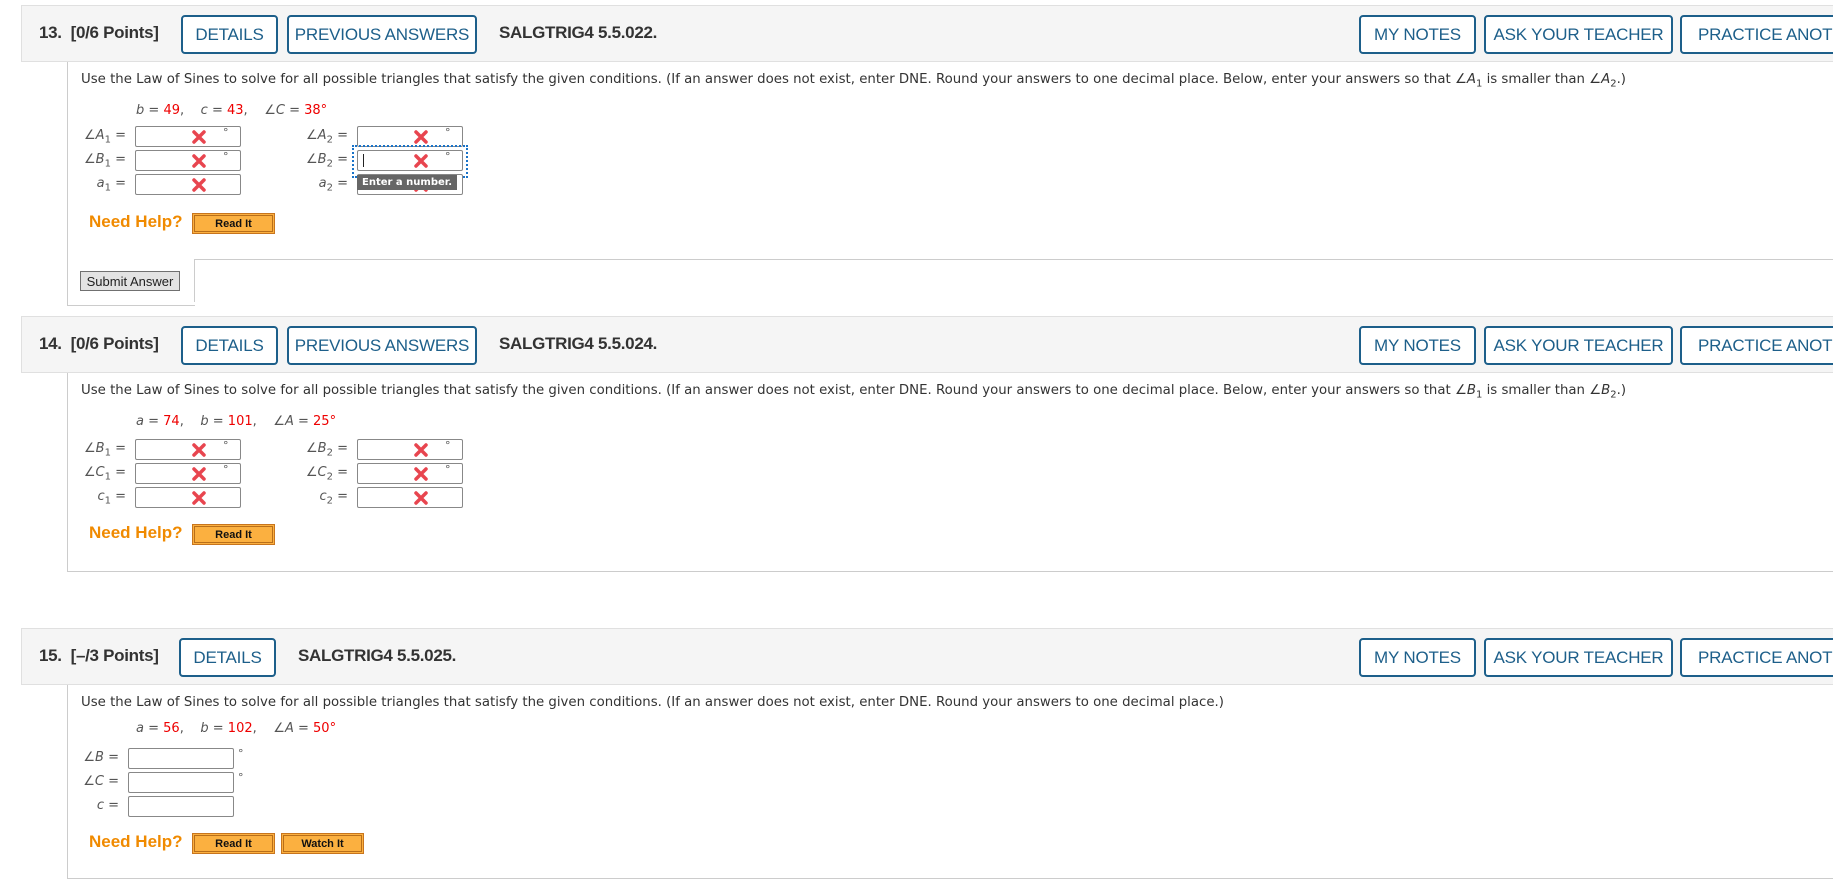 Image resolution: width=1833 pixels, height=890 pixels. I want to click on field-label: ∠A1 =, so click(105, 137).